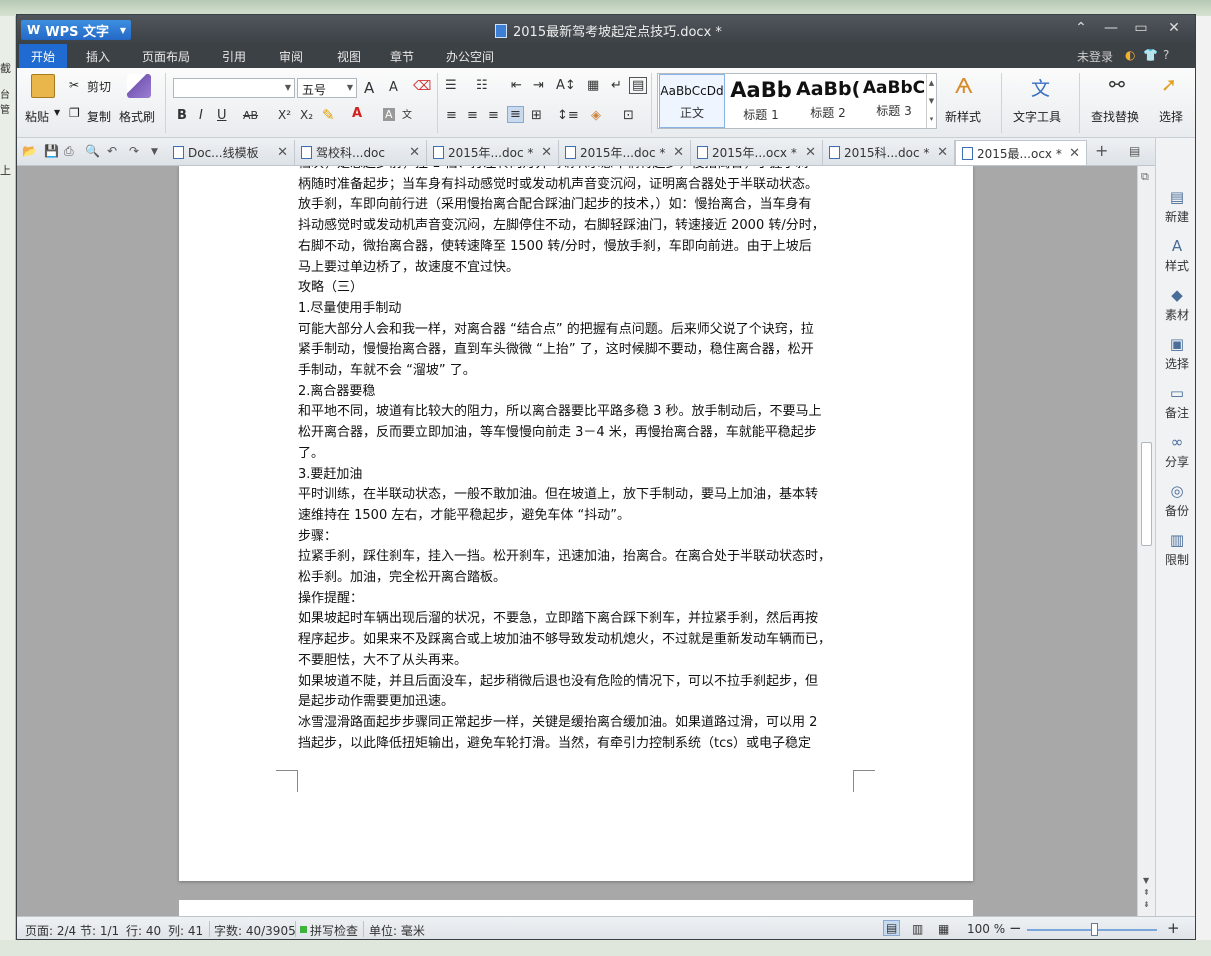 The height and width of the screenshot is (956, 1211). Describe the element at coordinates (37, 116) in the screenshot. I see `paste-button: 粘贴` at that location.